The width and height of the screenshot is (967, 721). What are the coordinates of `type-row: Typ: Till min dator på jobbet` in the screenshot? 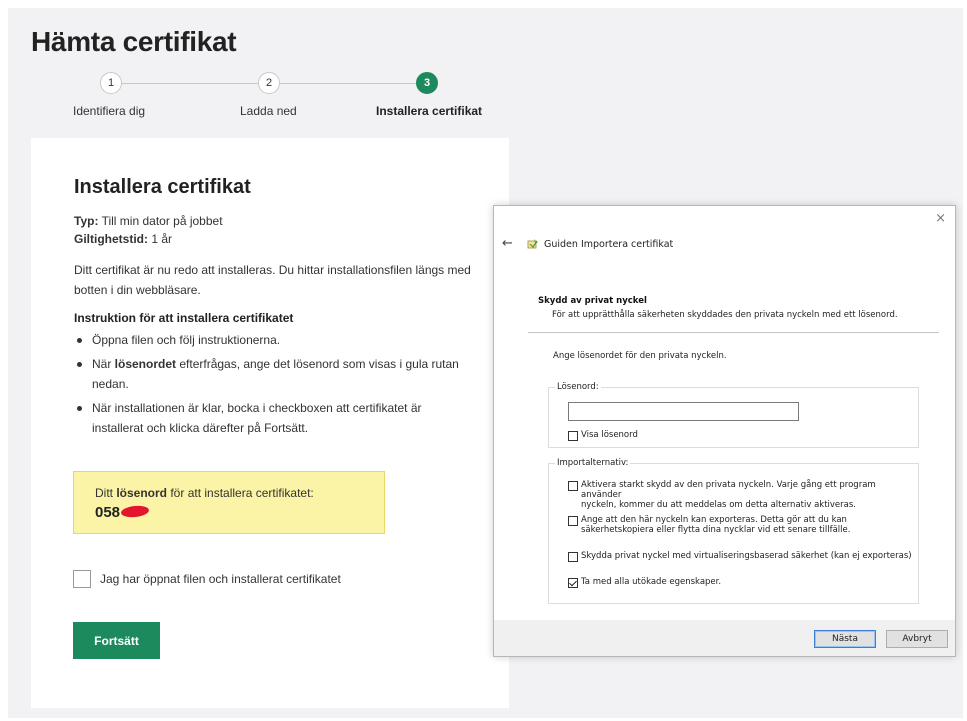 It's located at (148, 221).